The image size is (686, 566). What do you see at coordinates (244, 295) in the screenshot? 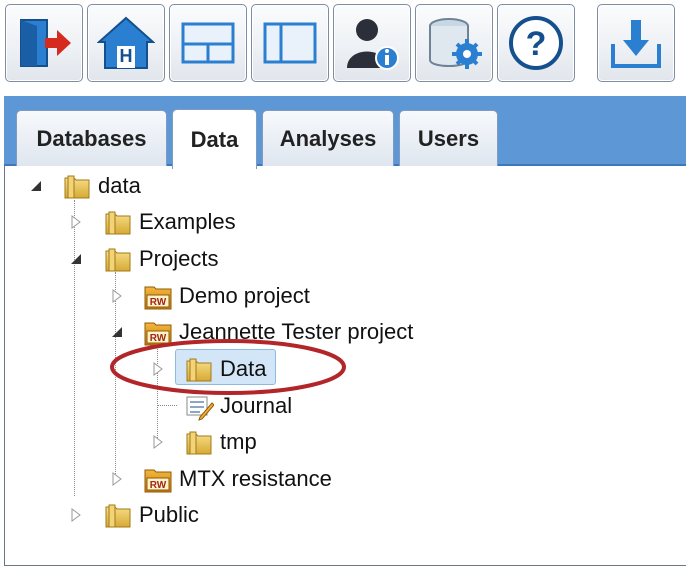
I see `tree-node-label: Demo project` at bounding box center [244, 295].